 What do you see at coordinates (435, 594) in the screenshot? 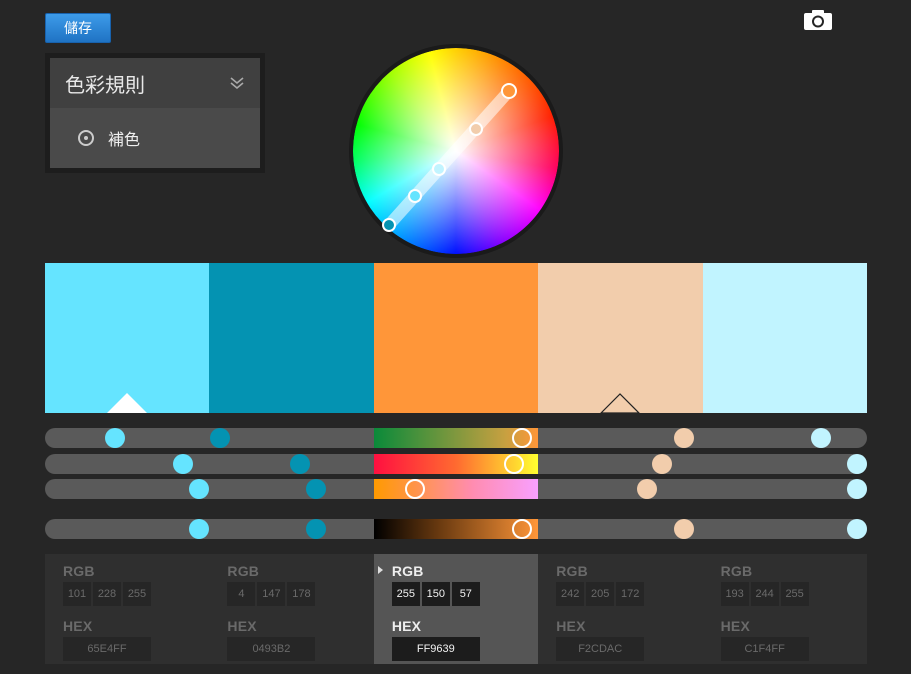
I see `green-value: 150` at bounding box center [435, 594].